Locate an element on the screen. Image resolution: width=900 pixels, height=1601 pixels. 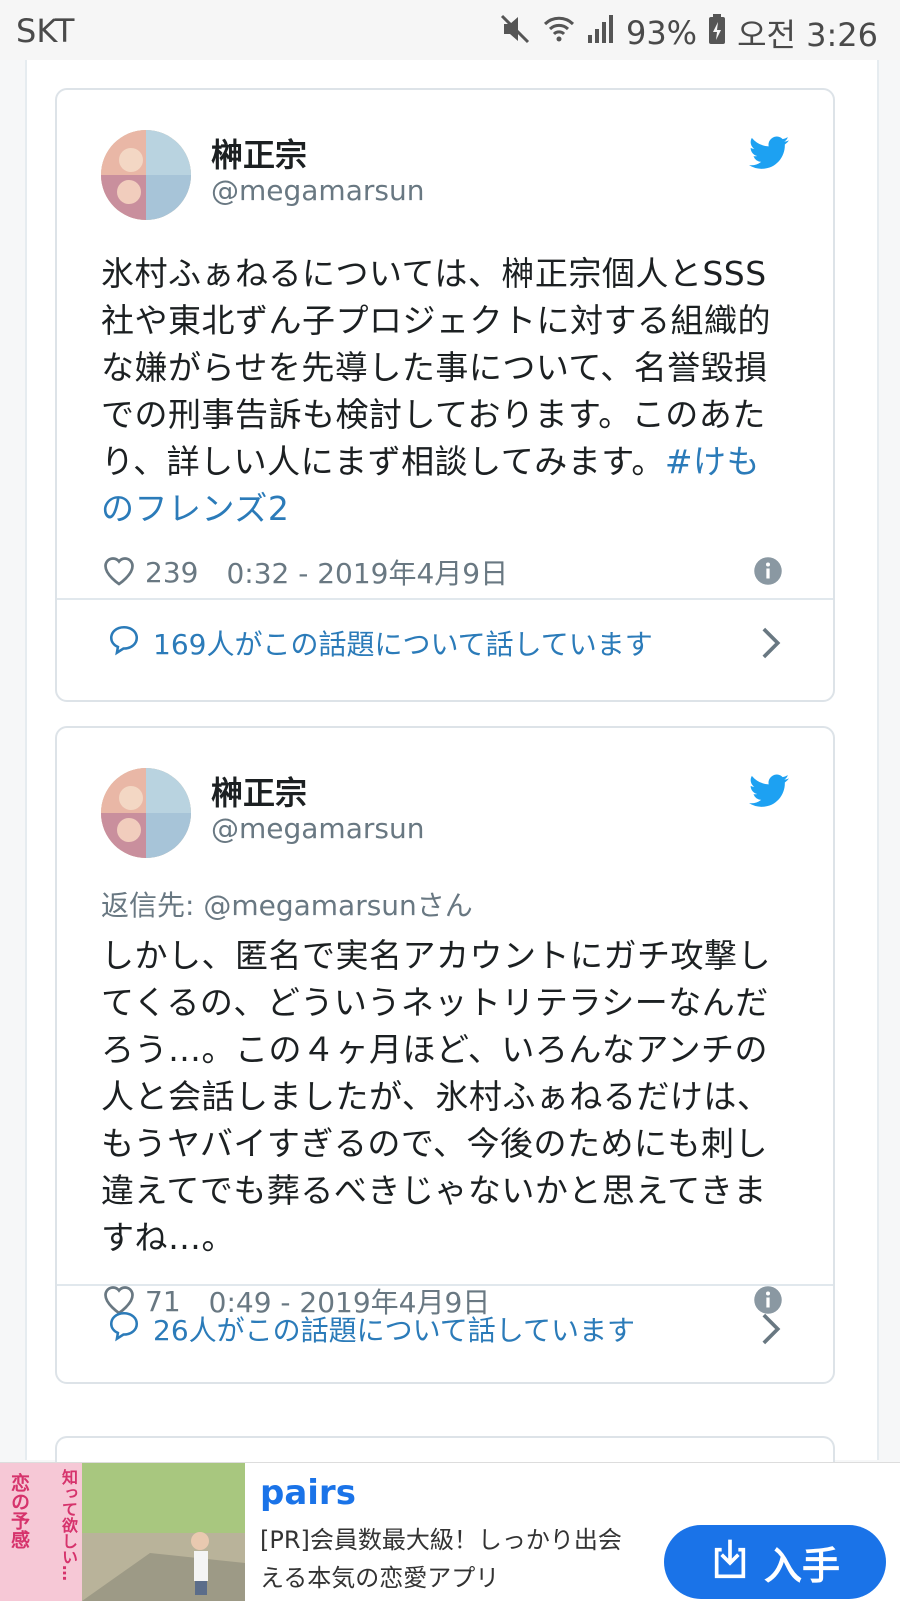
ad-description: [PR]会員数最大級！しっかり出会える本気の恋愛アプリ is located at coordinates (450, 1559).